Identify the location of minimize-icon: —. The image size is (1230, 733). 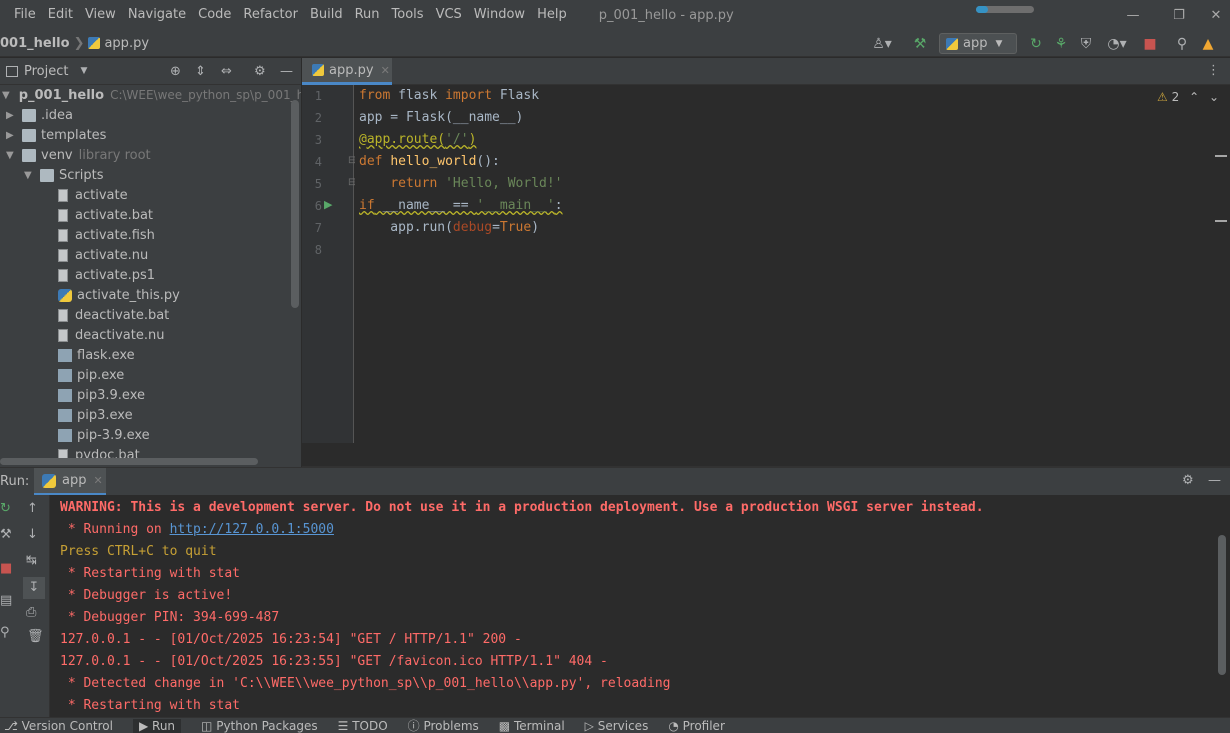
(1133, 15).